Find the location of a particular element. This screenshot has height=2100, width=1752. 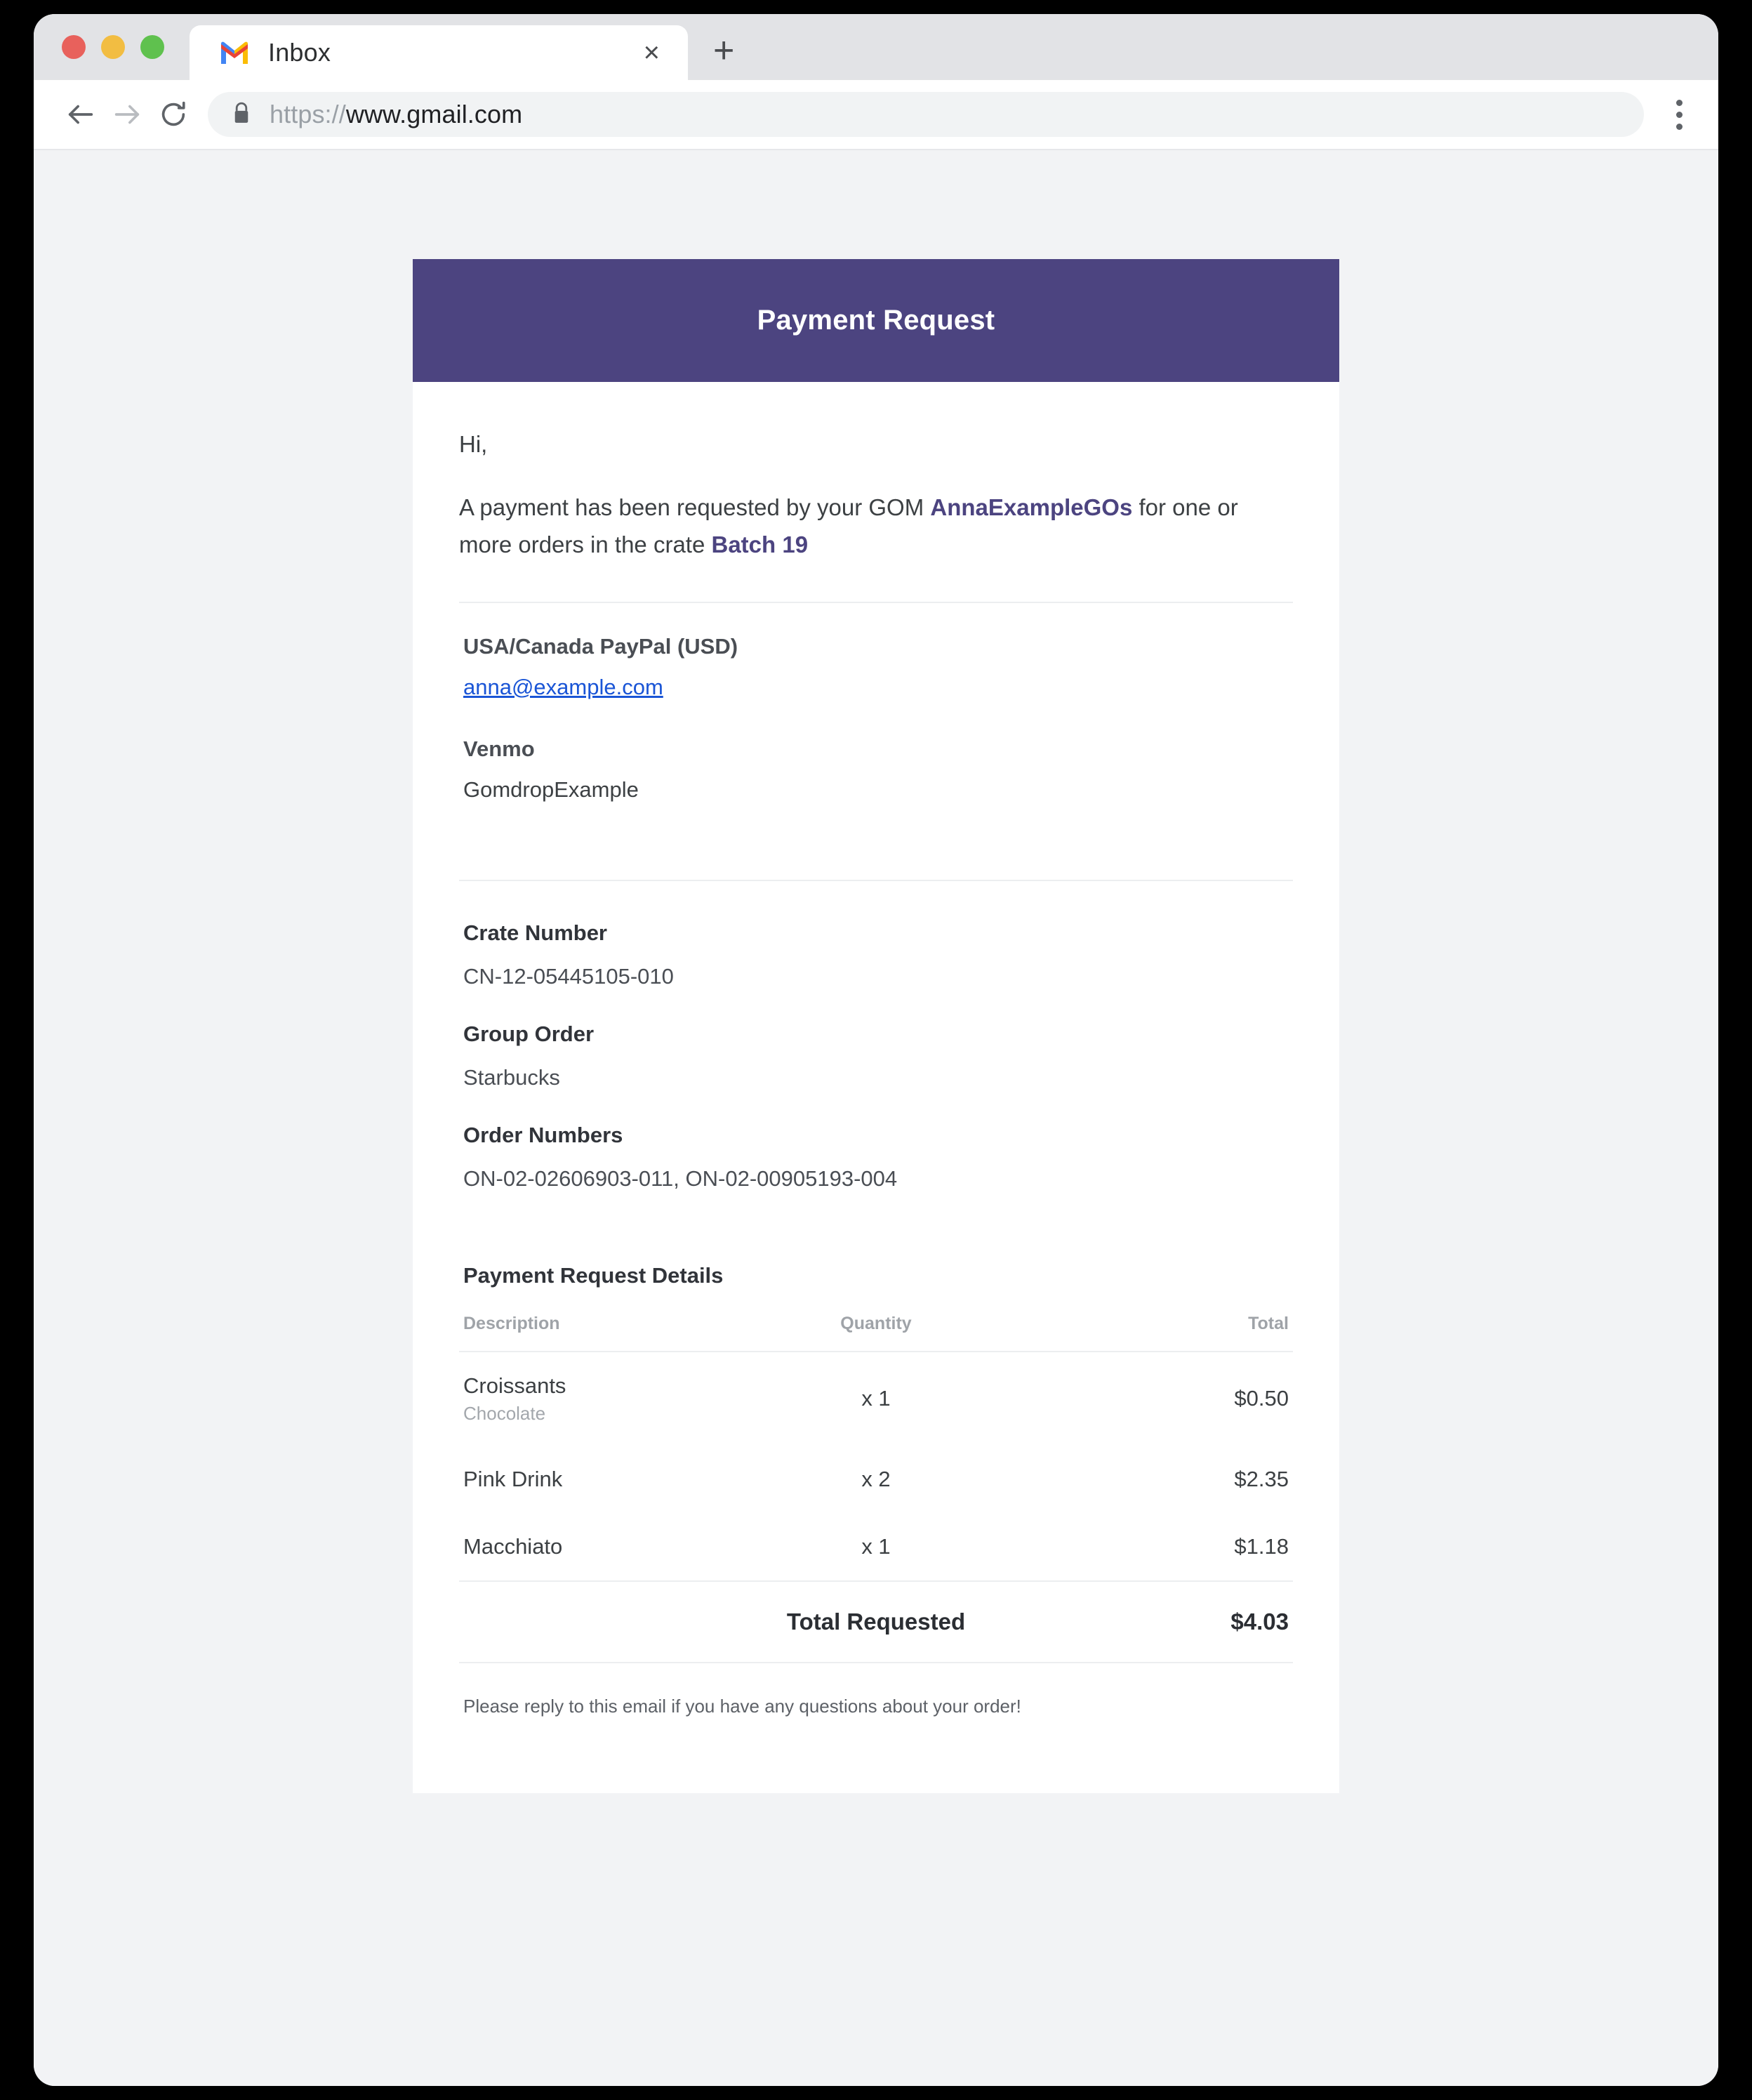

item-quantity: x 2 is located at coordinates (876, 1478).